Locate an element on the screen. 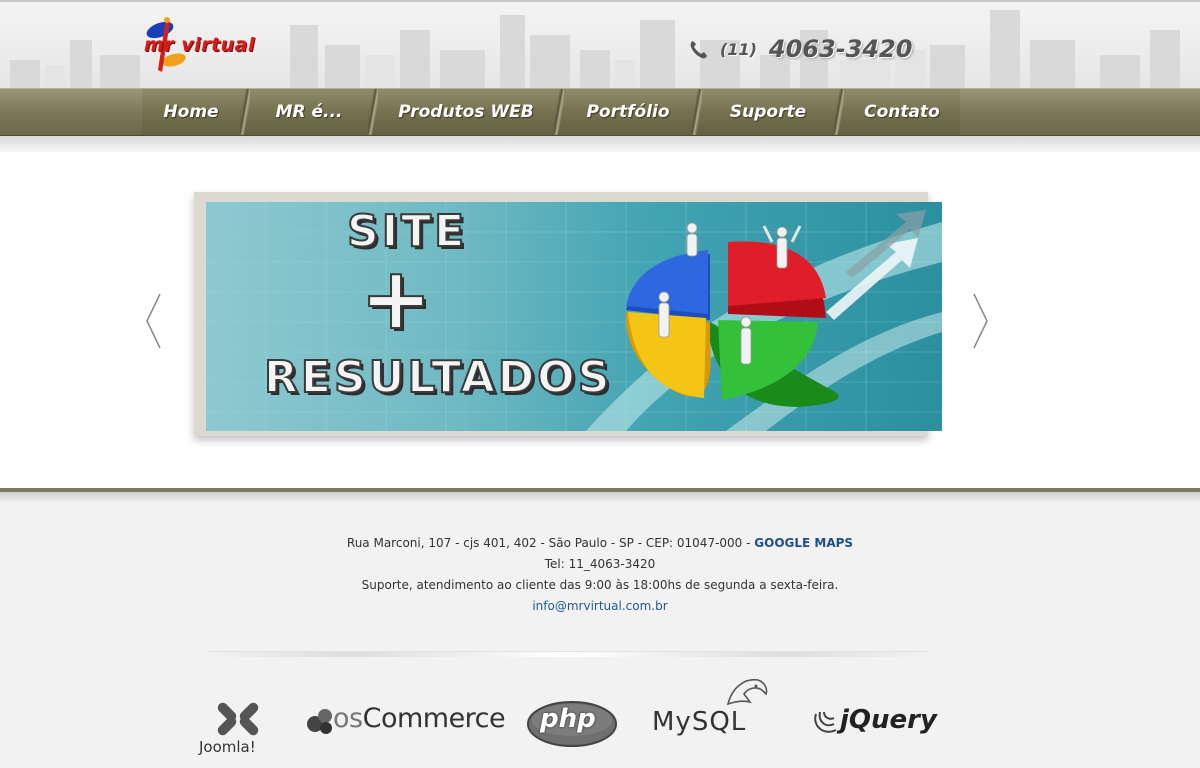  mysql-label: MySQL is located at coordinates (699, 722).